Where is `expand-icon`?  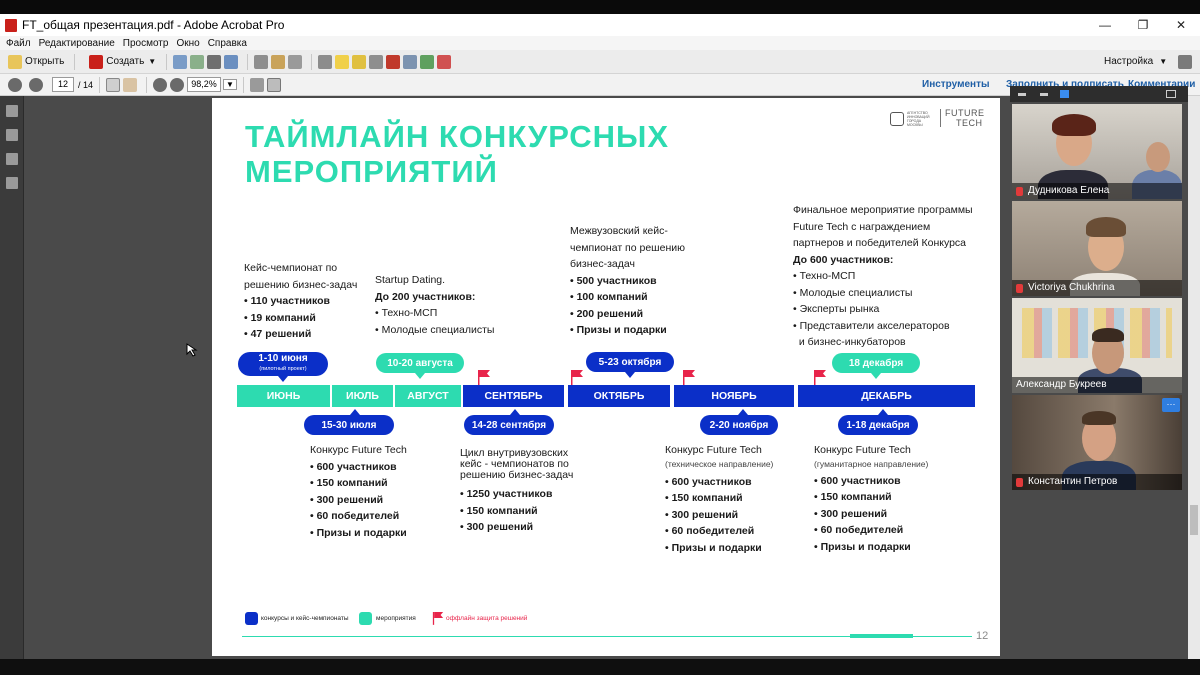 expand-icon is located at coordinates (1185, 61).